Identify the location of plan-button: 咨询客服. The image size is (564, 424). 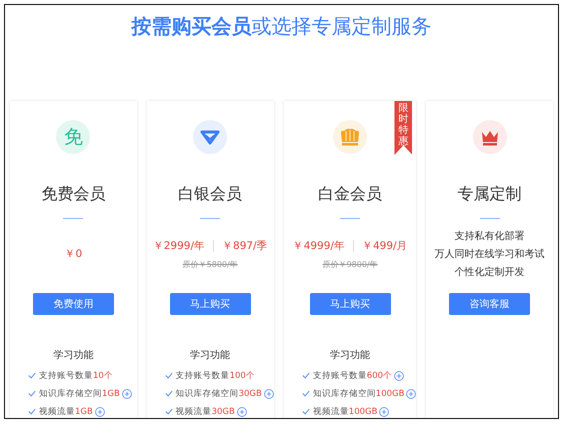
(489, 304).